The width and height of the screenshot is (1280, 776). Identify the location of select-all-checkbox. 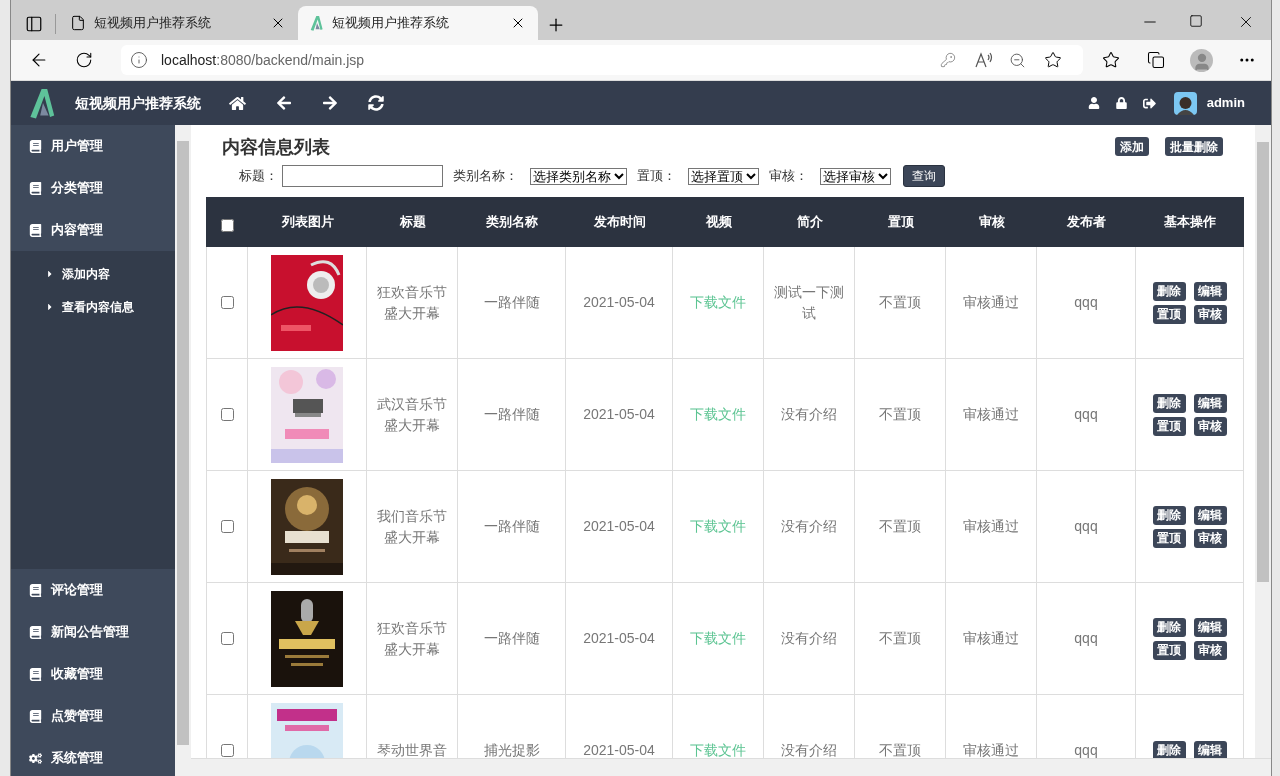
(227, 225).